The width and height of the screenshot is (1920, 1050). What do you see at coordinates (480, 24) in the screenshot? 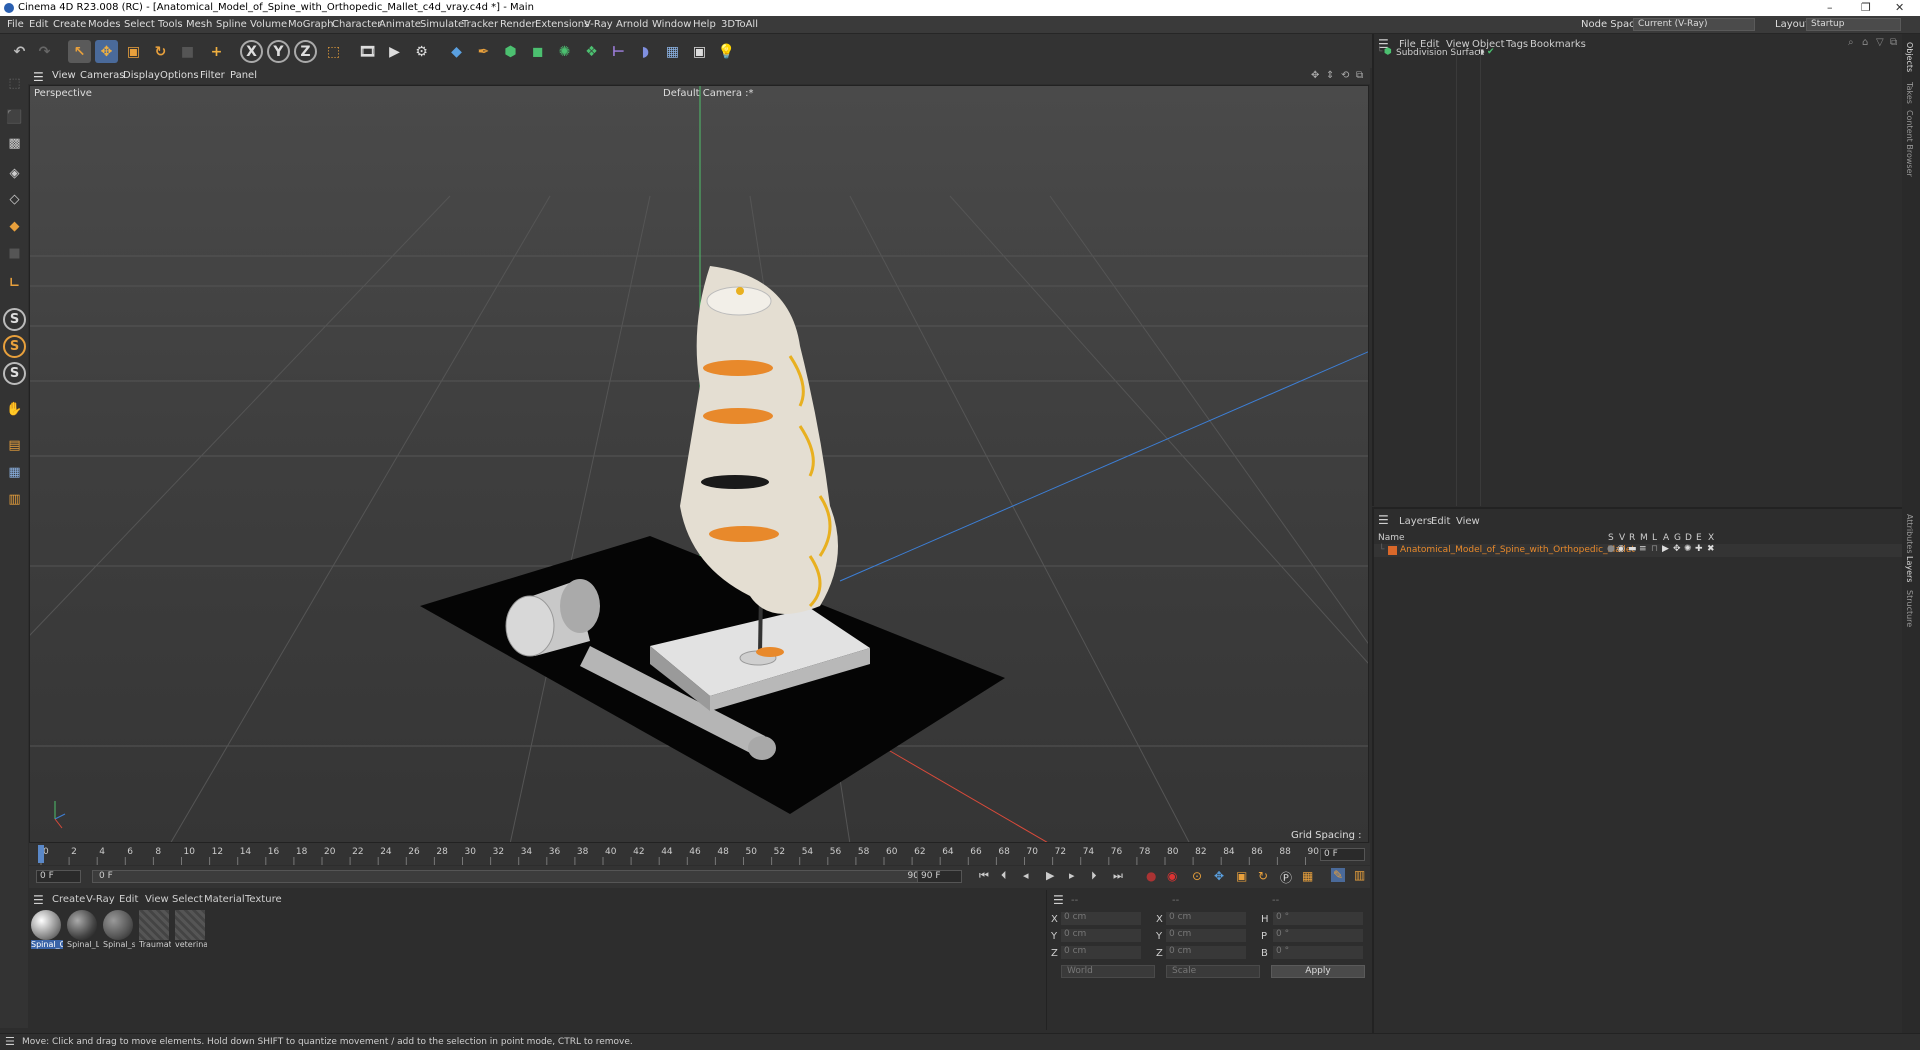
I see `menu-tracker: Tracker` at bounding box center [480, 24].